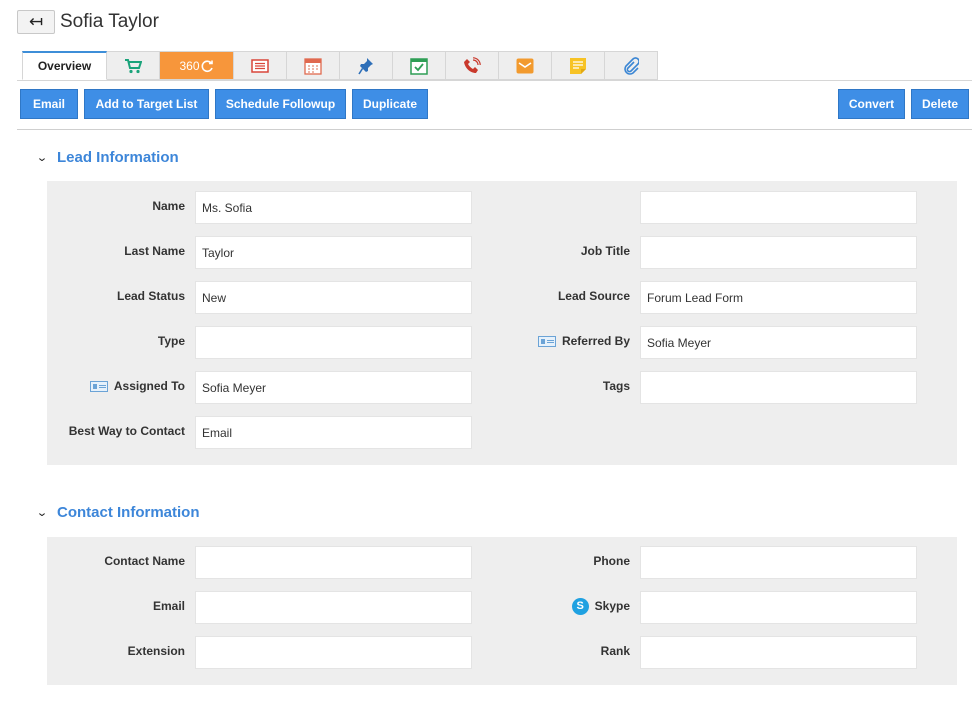 The image size is (978, 702). I want to click on contact-name-field, so click(333, 562).